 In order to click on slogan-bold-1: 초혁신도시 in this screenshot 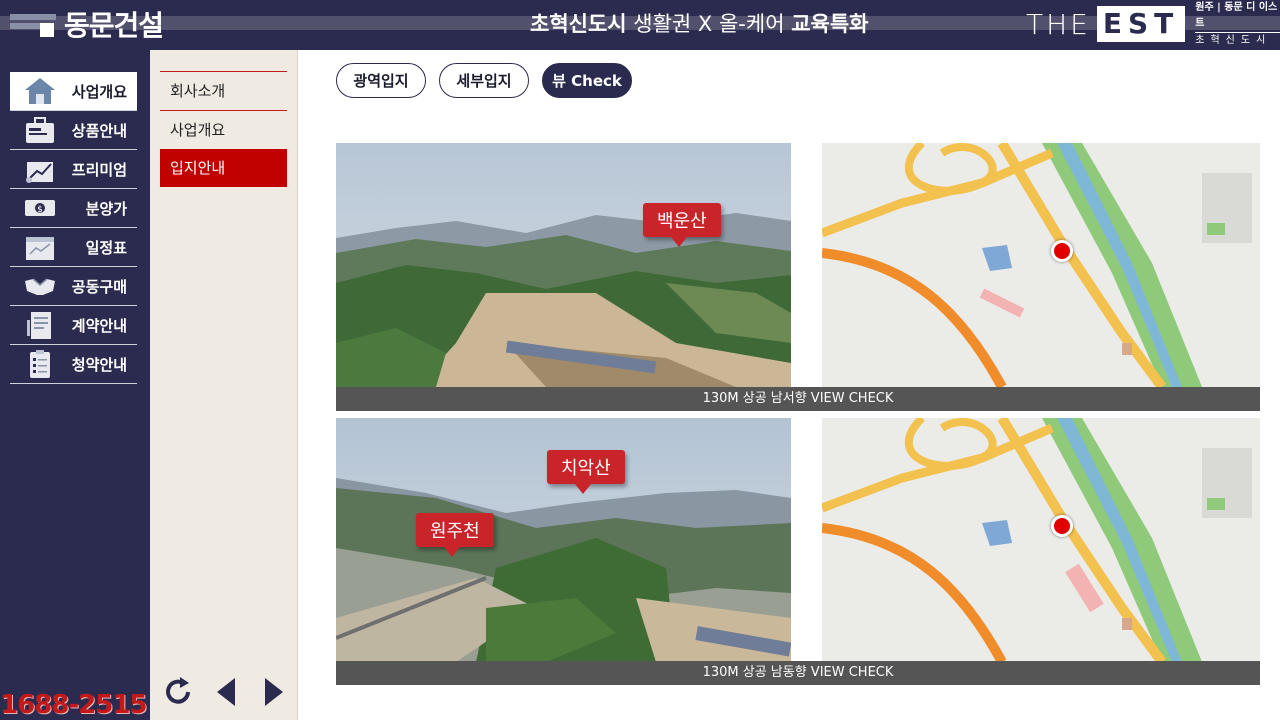, I will do `click(578, 24)`.